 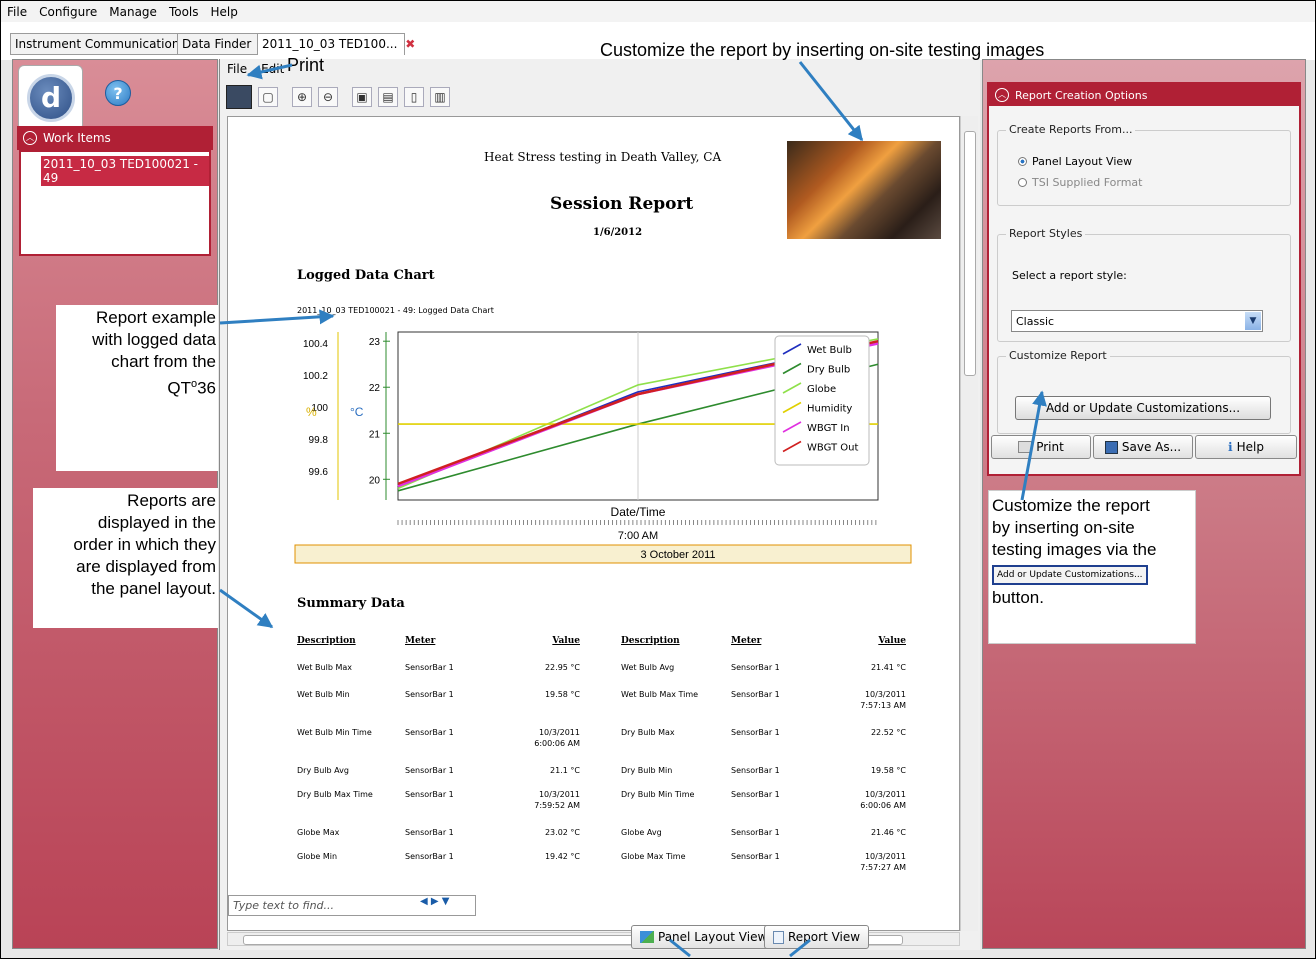 I want to click on fit-page-icon: ▣, so click(x=362, y=97).